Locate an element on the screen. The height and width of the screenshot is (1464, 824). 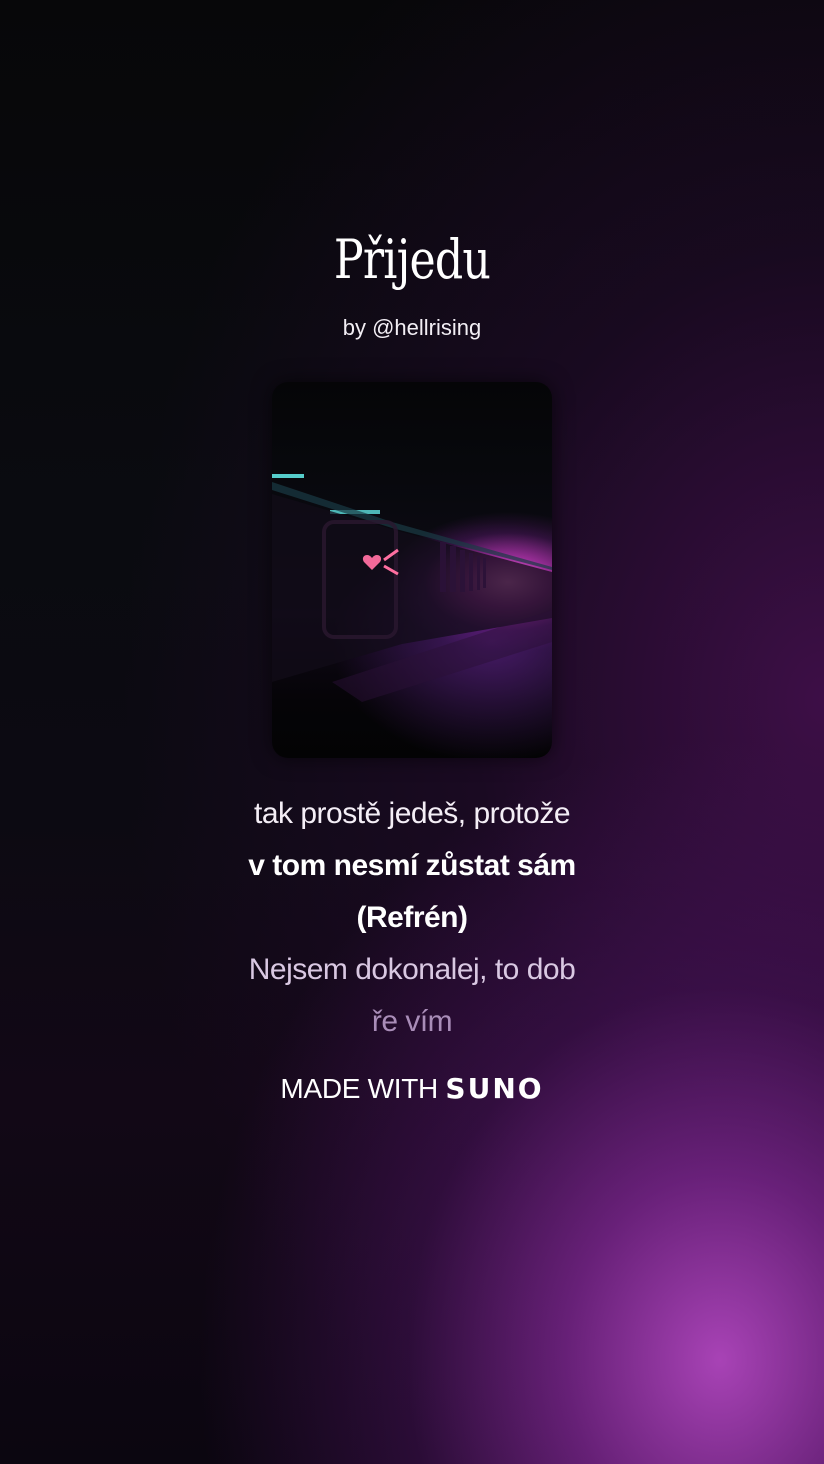
cover-art is located at coordinates (412, 570).